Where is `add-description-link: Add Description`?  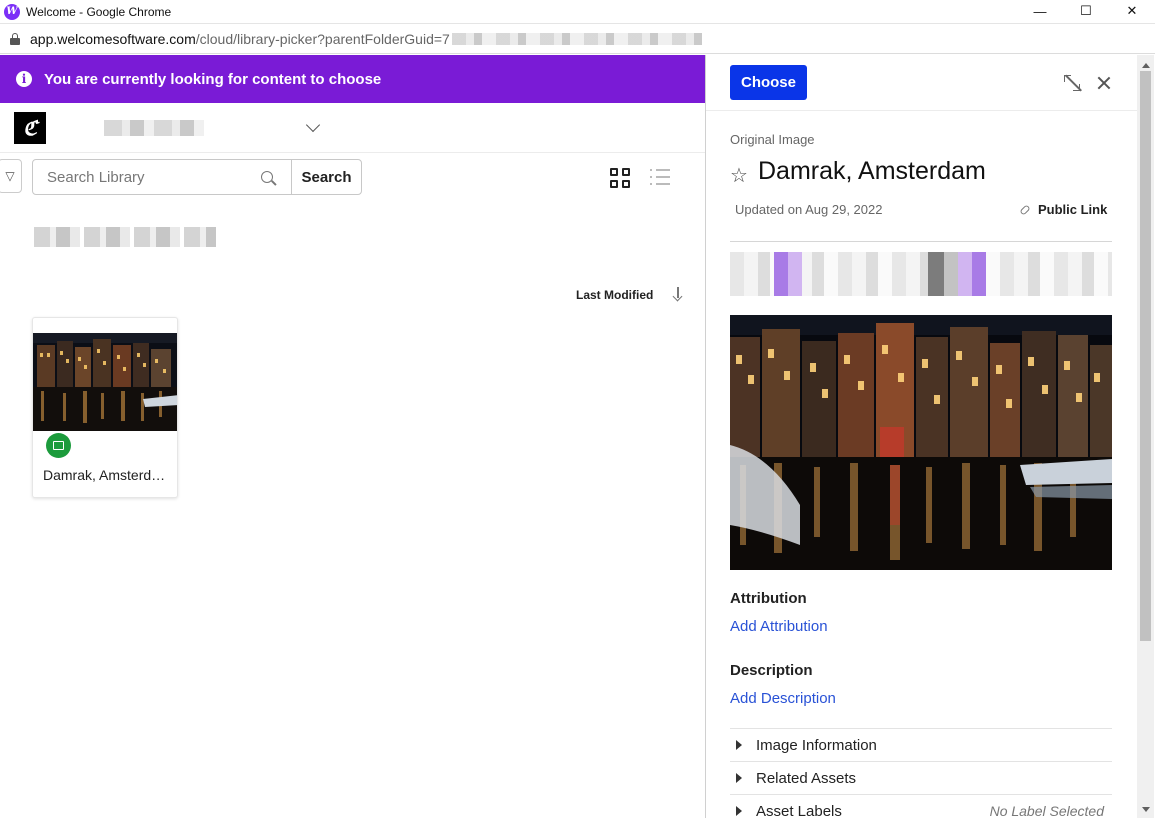 add-description-link: Add Description is located at coordinates (783, 698).